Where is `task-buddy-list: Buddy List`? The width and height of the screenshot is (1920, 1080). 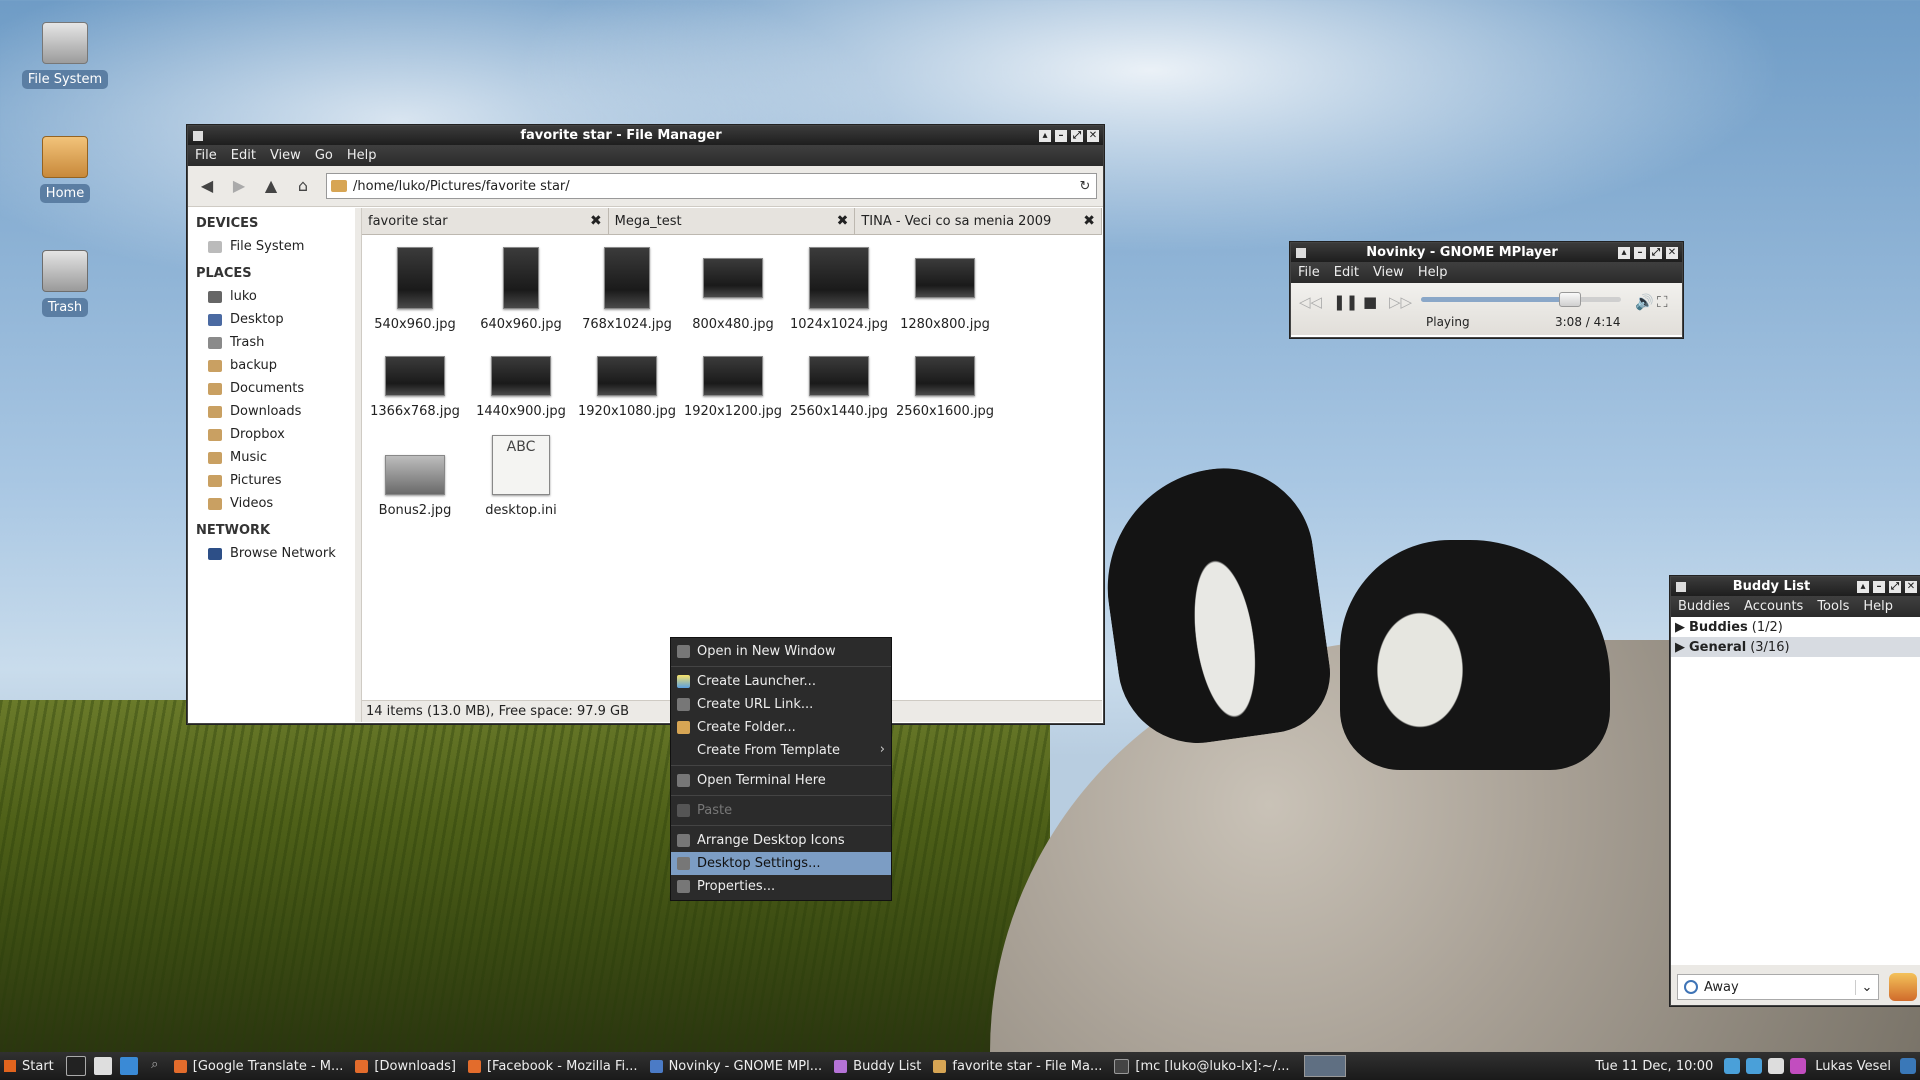
task-buddy-list: Buddy List is located at coordinates (877, 1066).